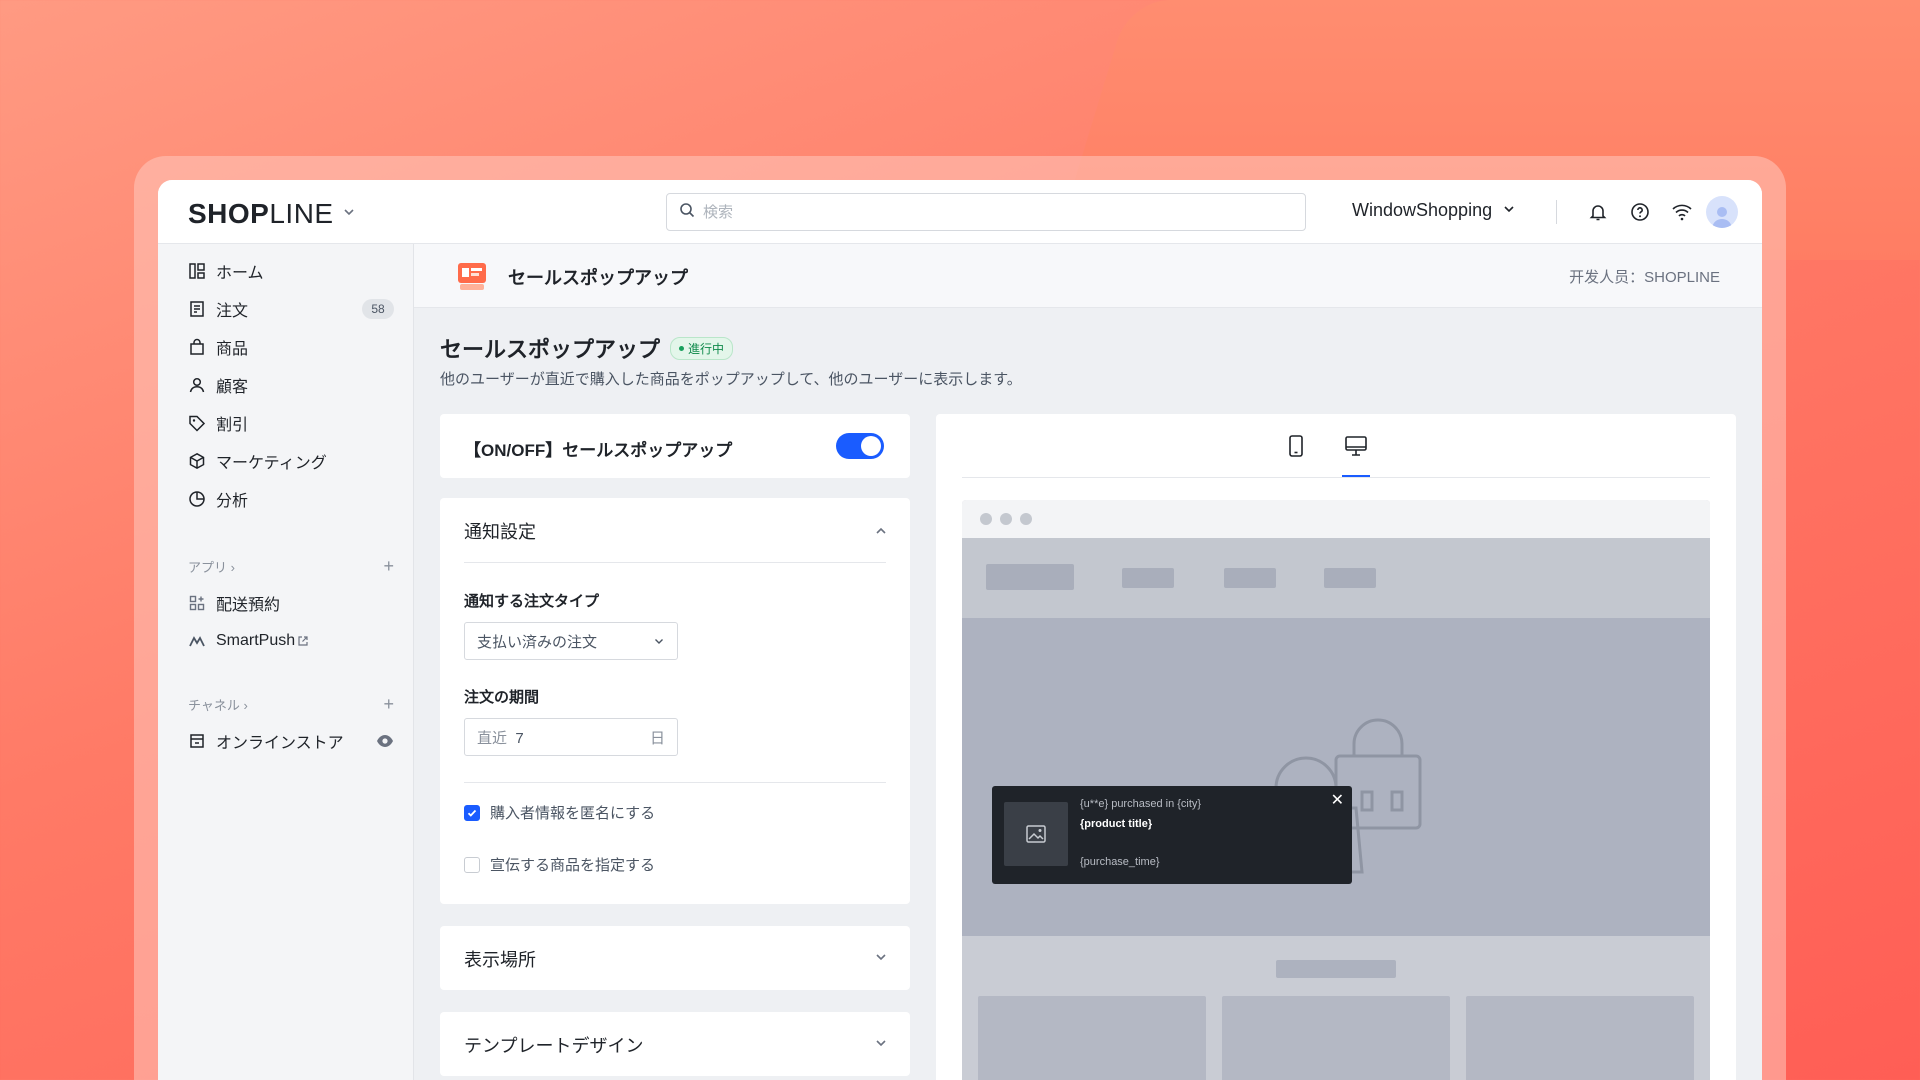  What do you see at coordinates (291, 423) in the screenshot?
I see `sidebar-item-discounts: 割引` at bounding box center [291, 423].